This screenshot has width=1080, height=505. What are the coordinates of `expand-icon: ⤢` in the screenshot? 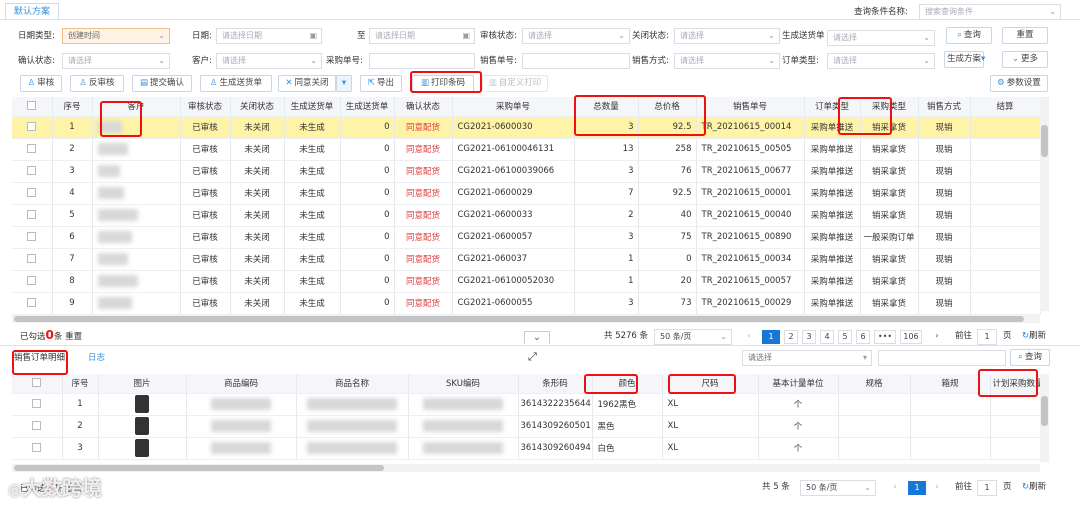 It's located at (532, 357).